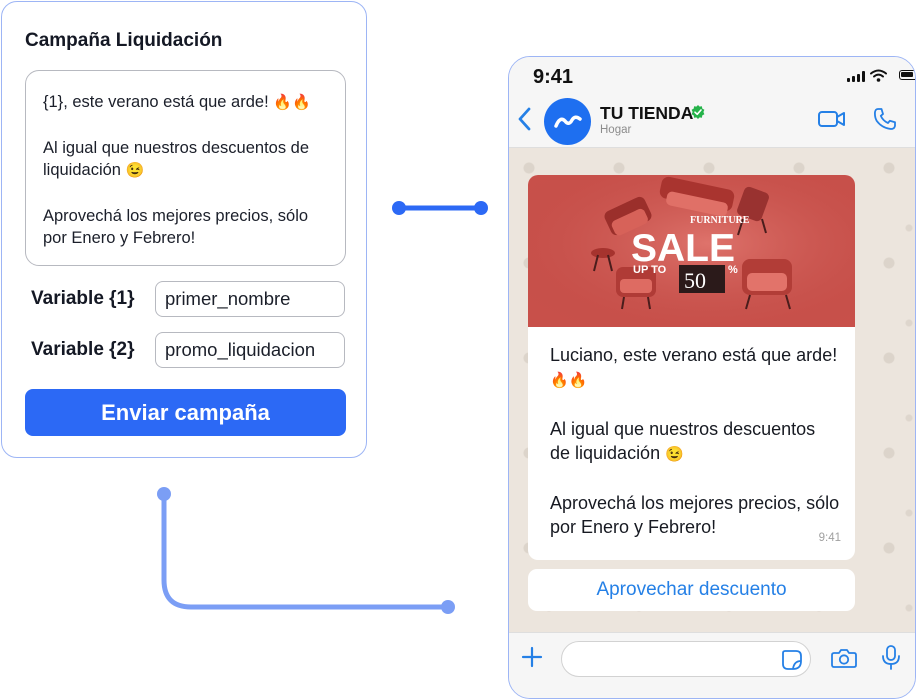  Describe the element at coordinates (891, 658) in the screenshot. I see `mic-icon` at that location.